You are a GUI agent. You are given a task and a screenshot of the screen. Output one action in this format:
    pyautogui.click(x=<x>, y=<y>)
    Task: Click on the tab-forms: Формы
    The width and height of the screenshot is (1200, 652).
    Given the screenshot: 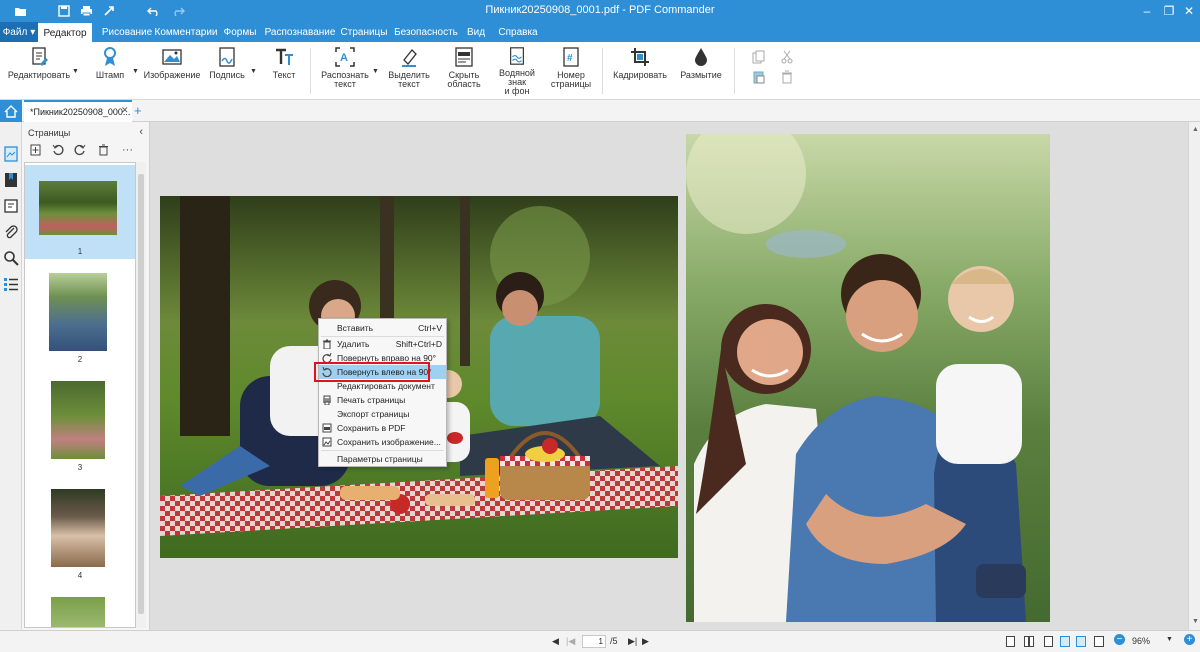 What is the action you would take?
    pyautogui.click(x=240, y=32)
    